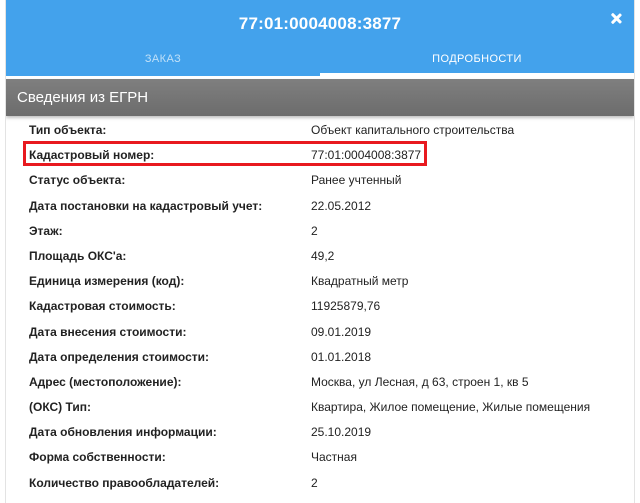 The height and width of the screenshot is (503, 640). I want to click on tab-bar: ЗАКАЗ ПОДРОБНОСТИ, so click(320, 61).